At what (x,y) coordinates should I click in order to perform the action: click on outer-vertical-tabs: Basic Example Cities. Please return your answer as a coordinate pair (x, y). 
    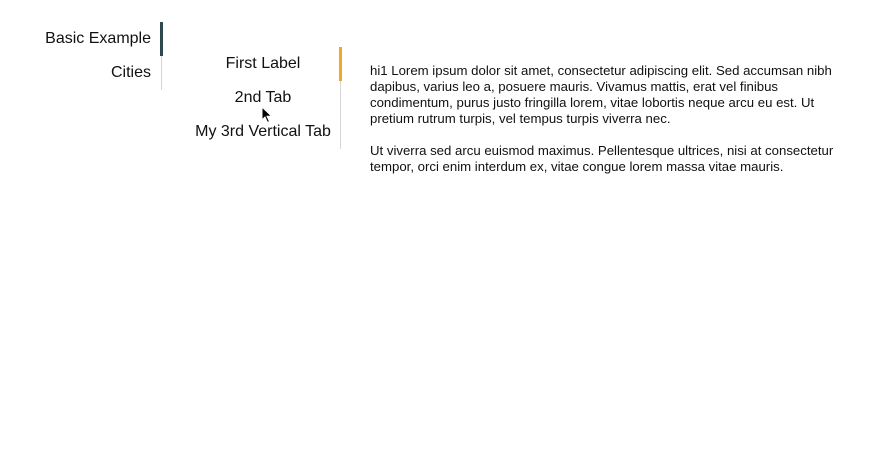
    Looking at the image, I should click on (81, 56).